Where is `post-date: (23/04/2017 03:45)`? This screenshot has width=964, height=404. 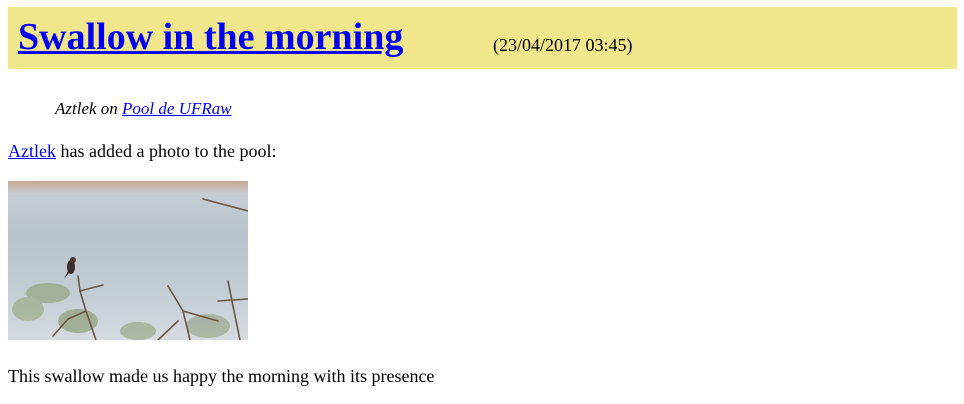 post-date: (23/04/2017 03:45) is located at coordinates (563, 45).